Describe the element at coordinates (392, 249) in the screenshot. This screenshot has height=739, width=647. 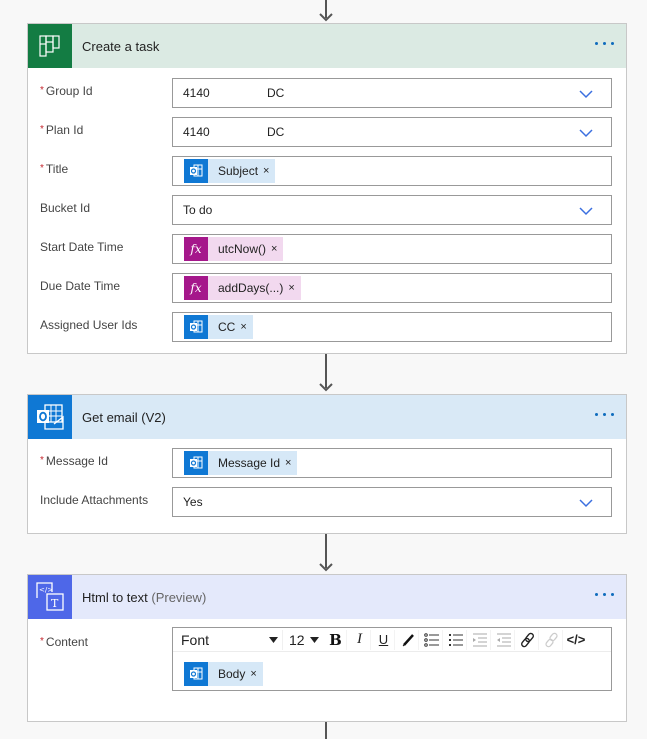
I see `start-date-input: fx utcNow() ×` at that location.